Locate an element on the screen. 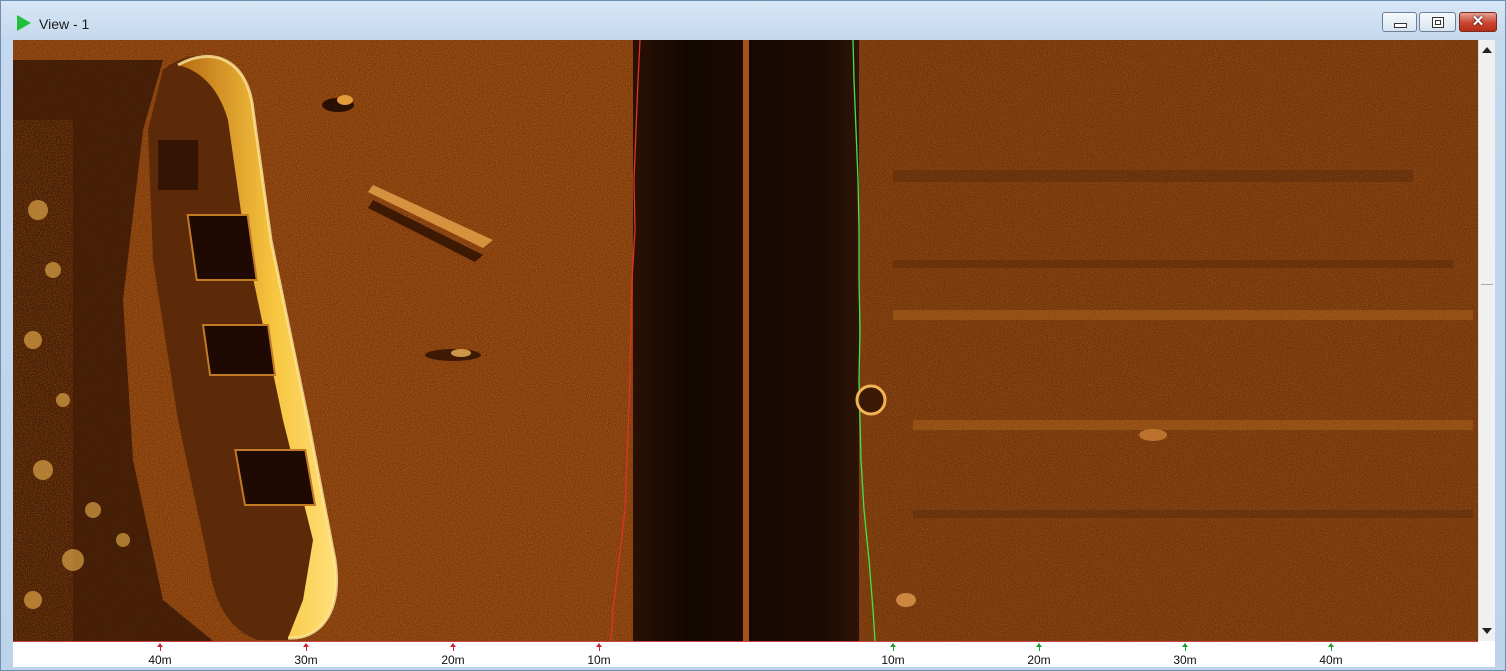 The height and width of the screenshot is (671, 1506). restore-icon is located at coordinates (1438, 22).